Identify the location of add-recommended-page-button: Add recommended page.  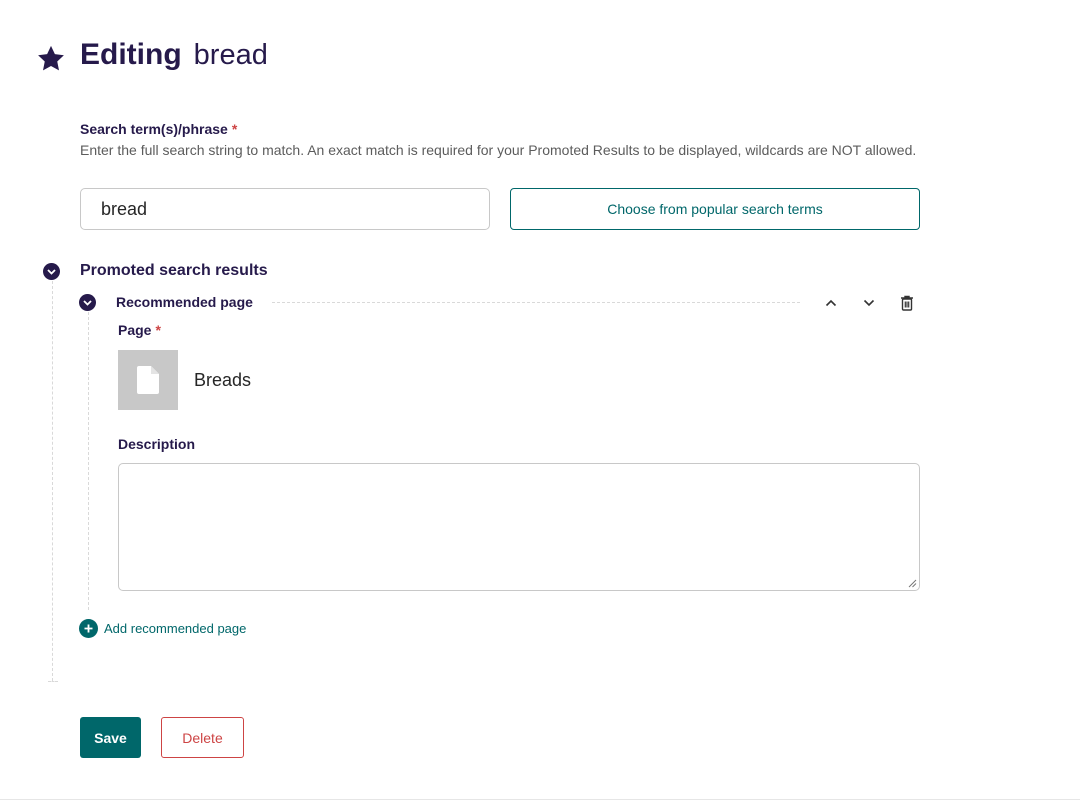
(162, 628).